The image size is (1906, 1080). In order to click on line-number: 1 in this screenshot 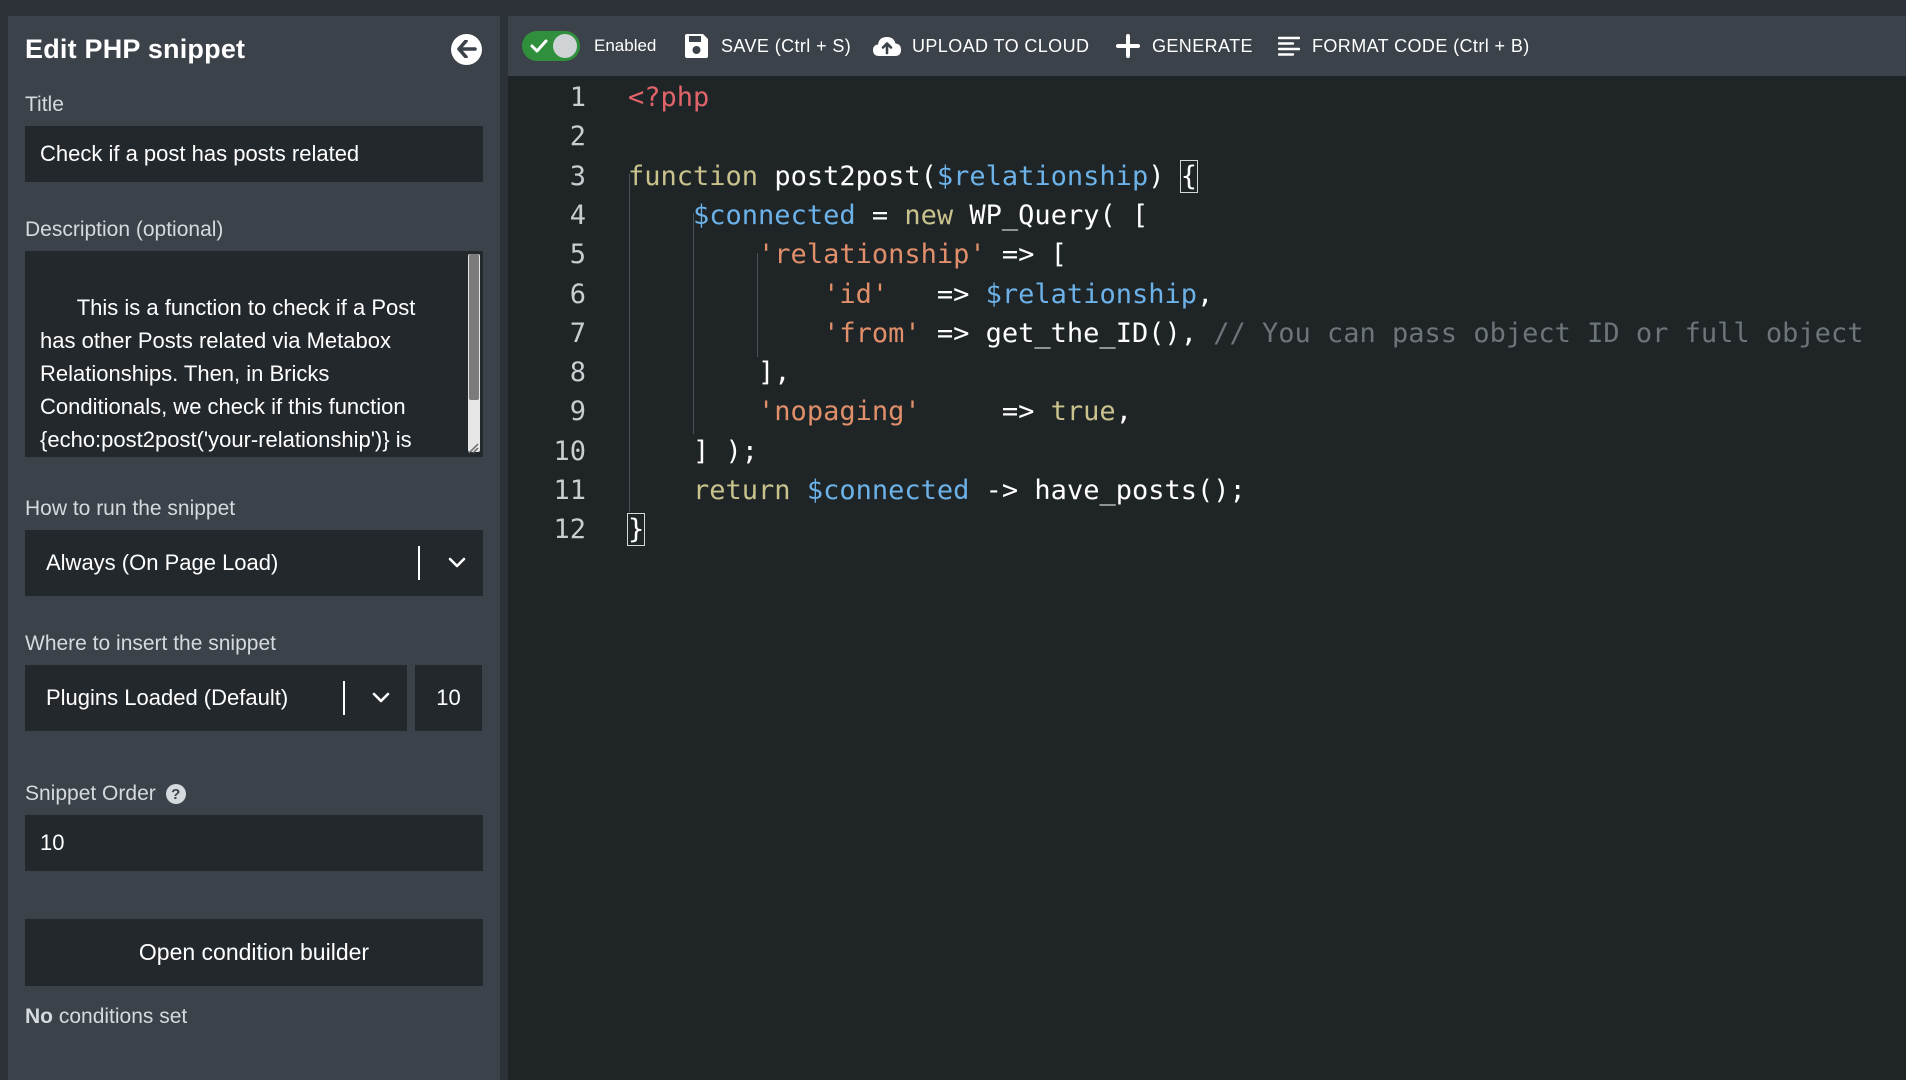, I will do `click(577, 97)`.